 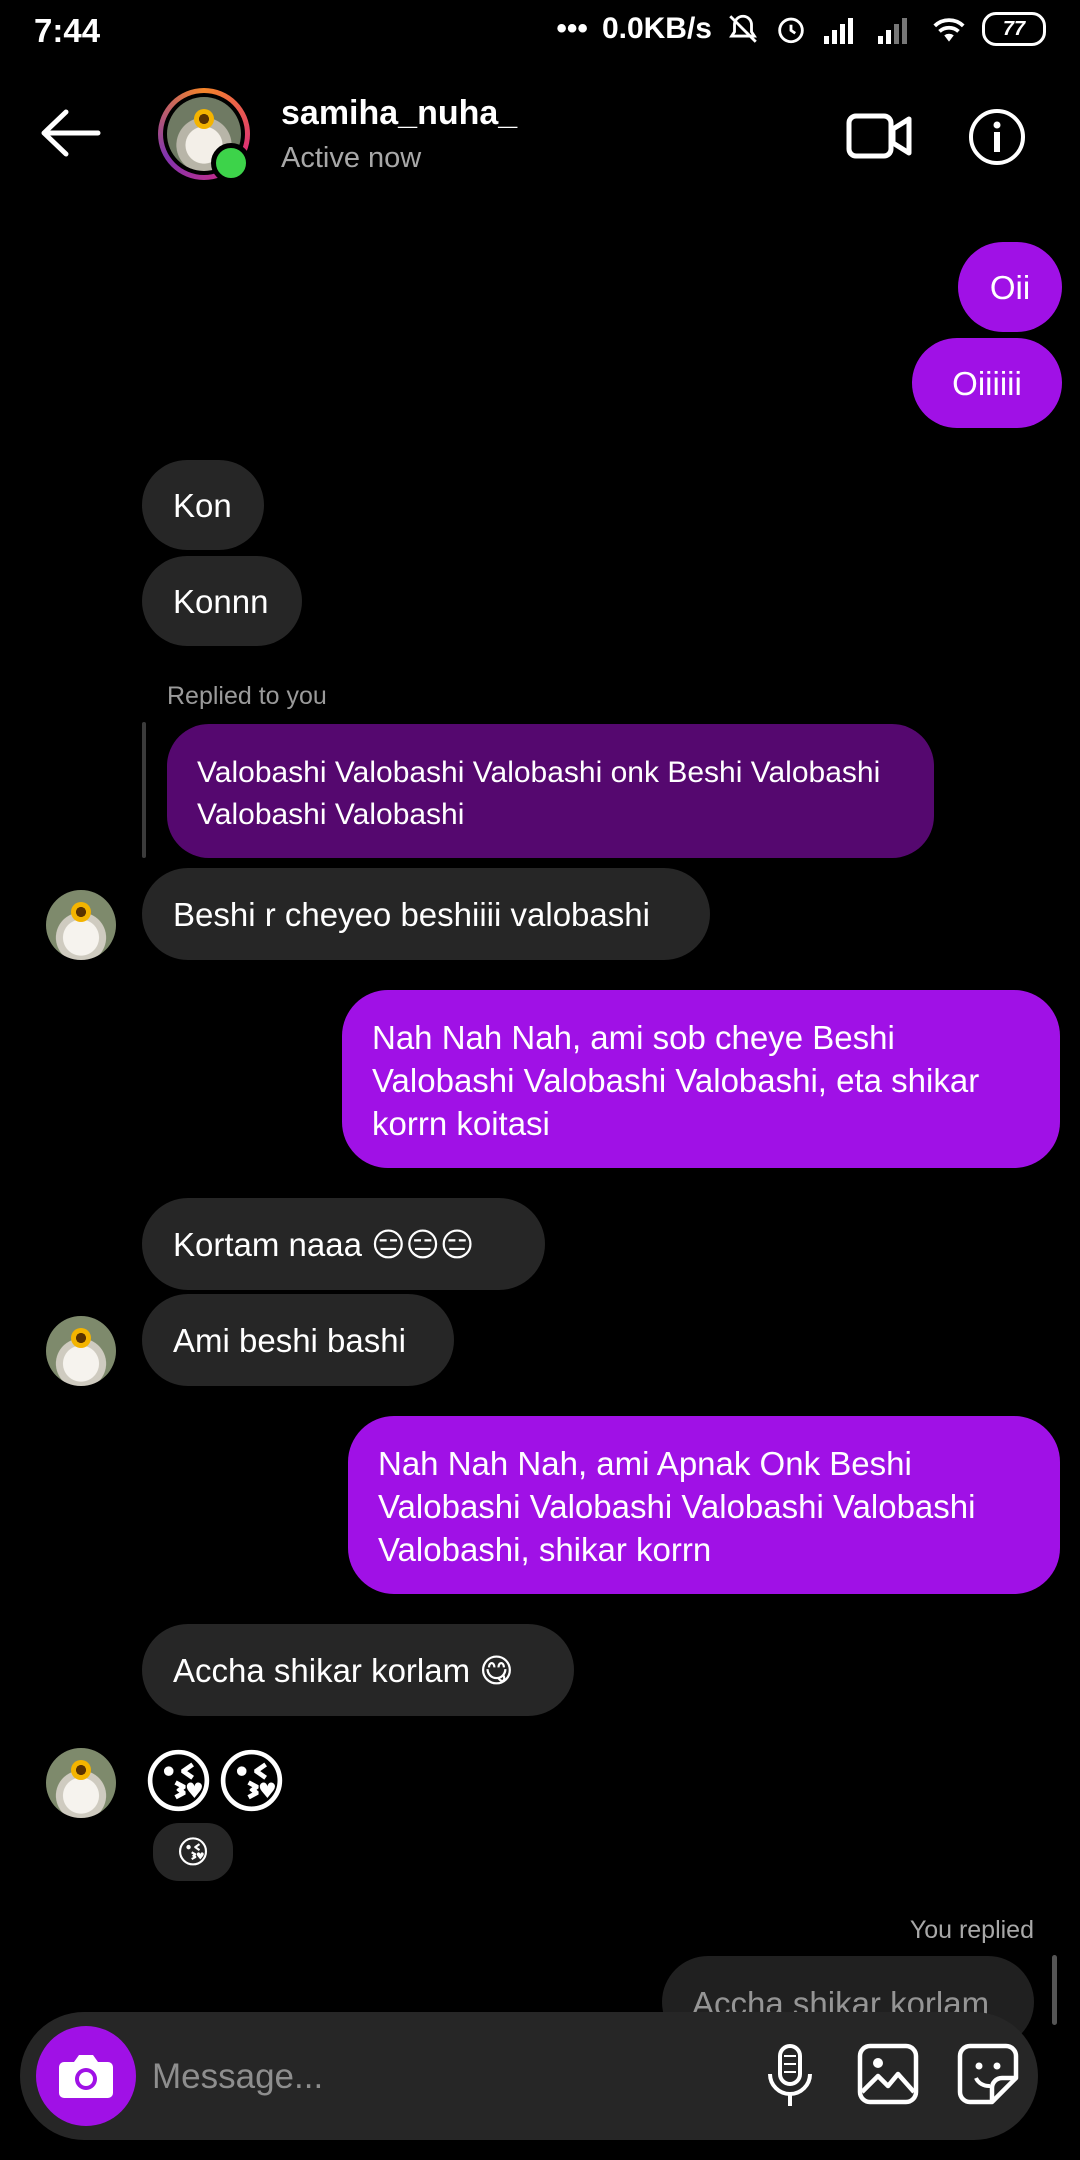 What do you see at coordinates (988, 2074) in the screenshot?
I see `sticker-icon` at bounding box center [988, 2074].